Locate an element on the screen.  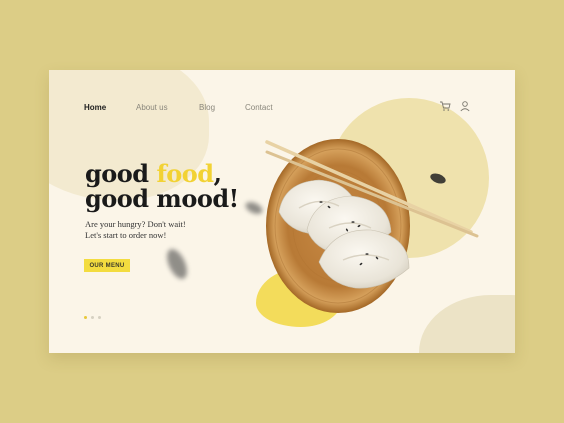
nav-item-contact: Contact is located at coordinates (259, 107).